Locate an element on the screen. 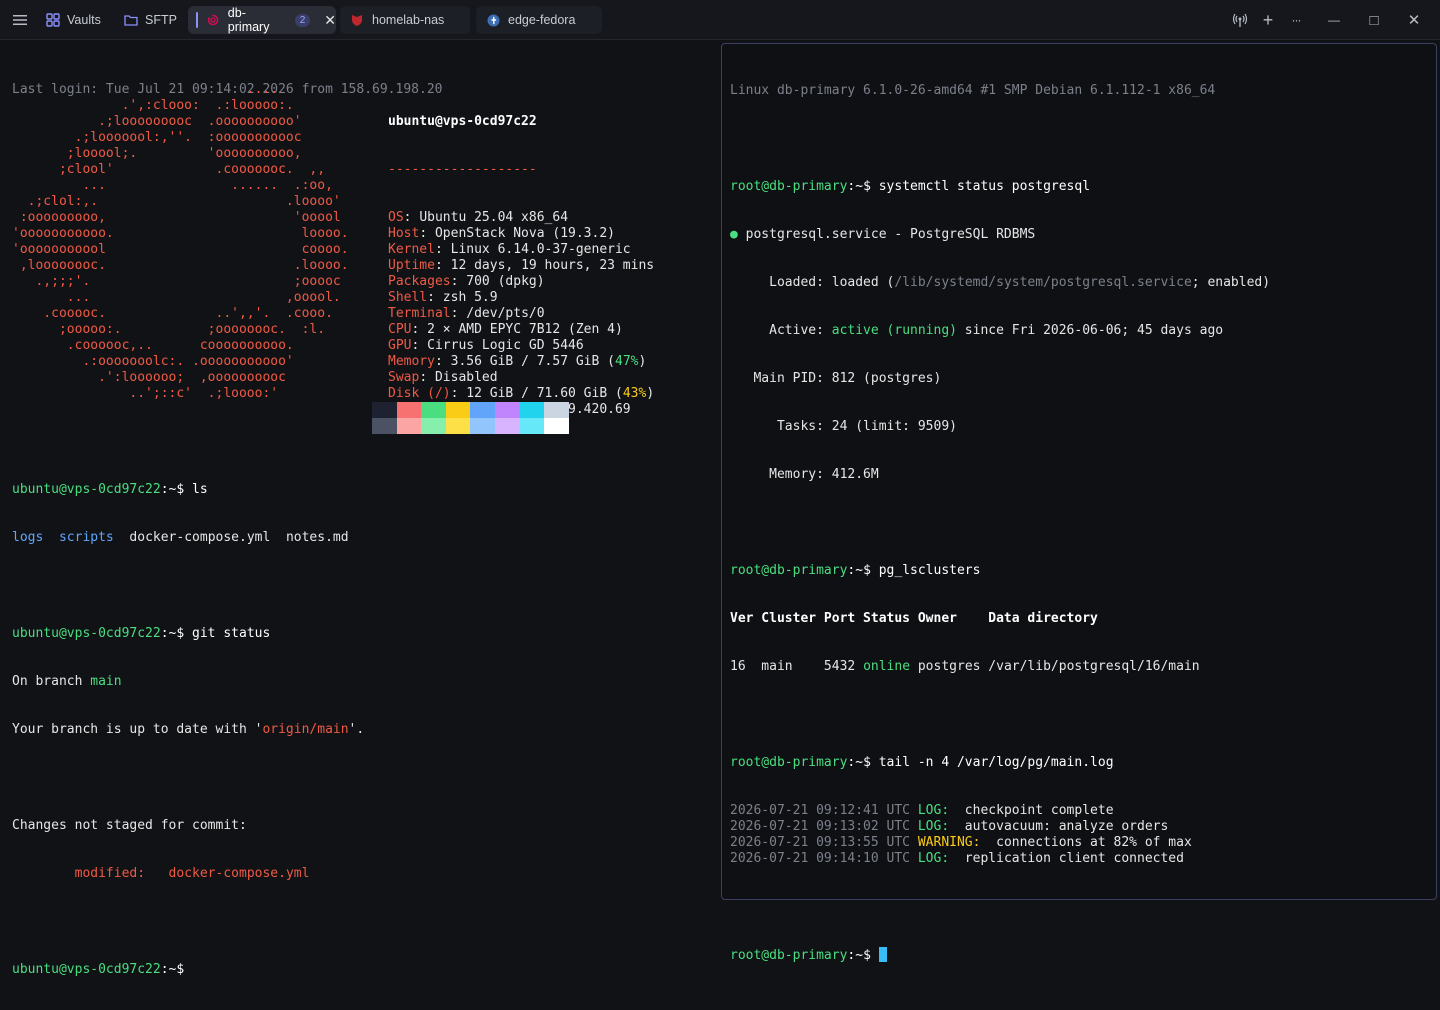  info-row: GPU: Cirrus Logic GD 5446 is located at coordinates (486, 345).